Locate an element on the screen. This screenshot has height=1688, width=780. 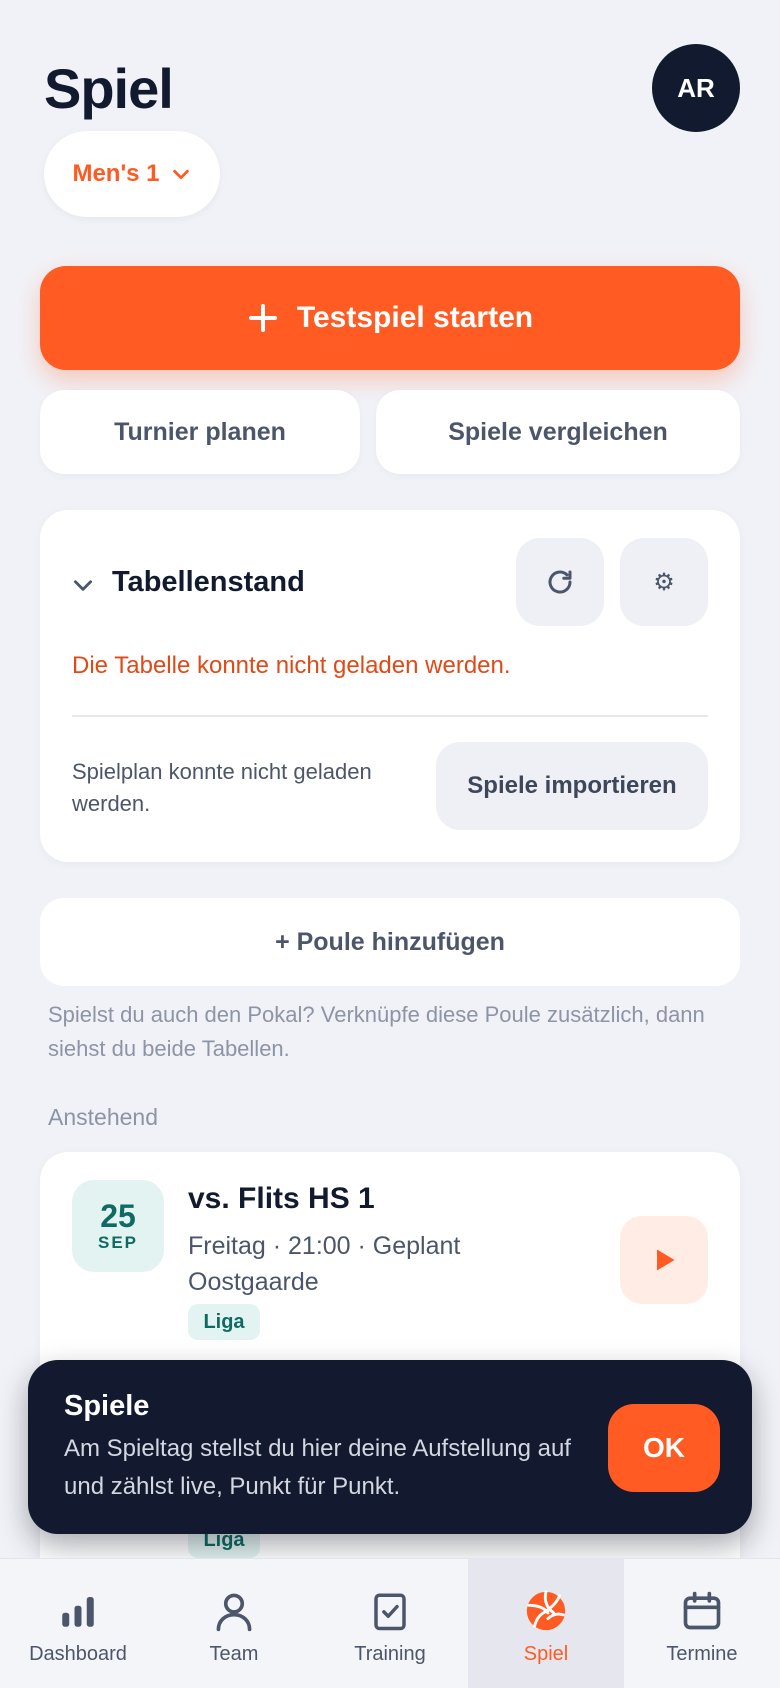
nav-item-termine: Termine is located at coordinates (702, 1623).